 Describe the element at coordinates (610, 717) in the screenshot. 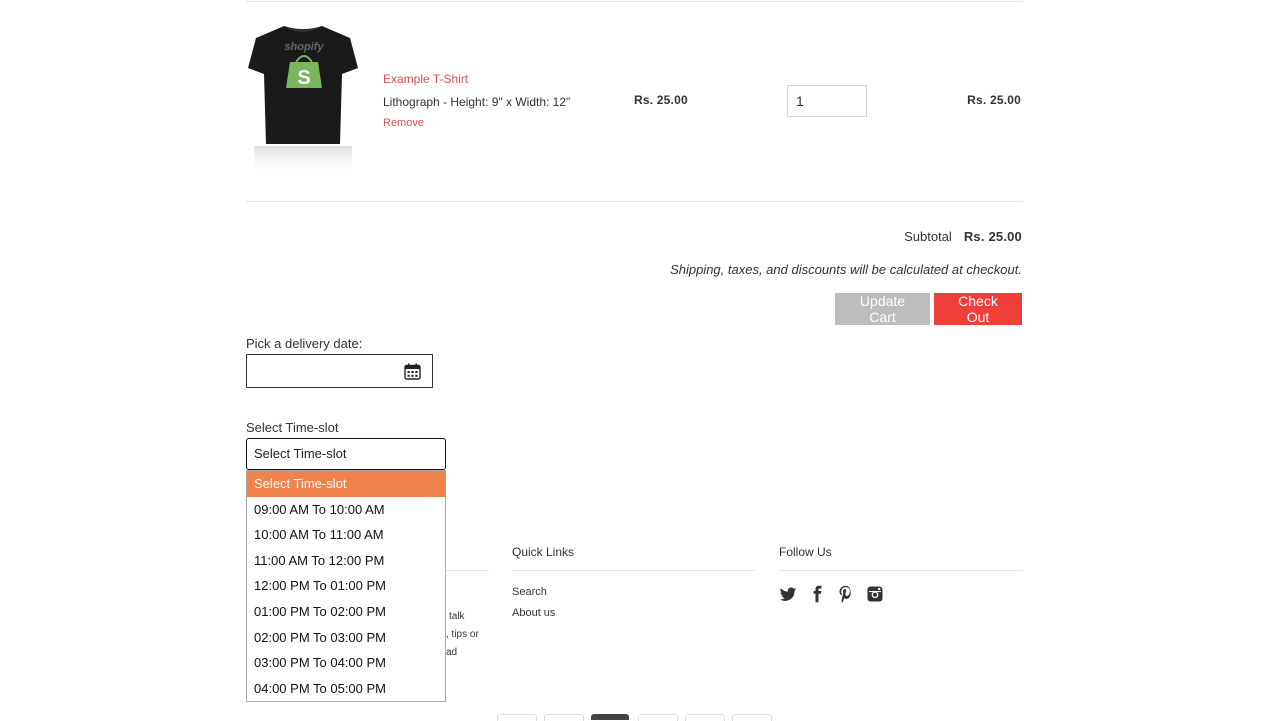

I see `payment-icon` at that location.